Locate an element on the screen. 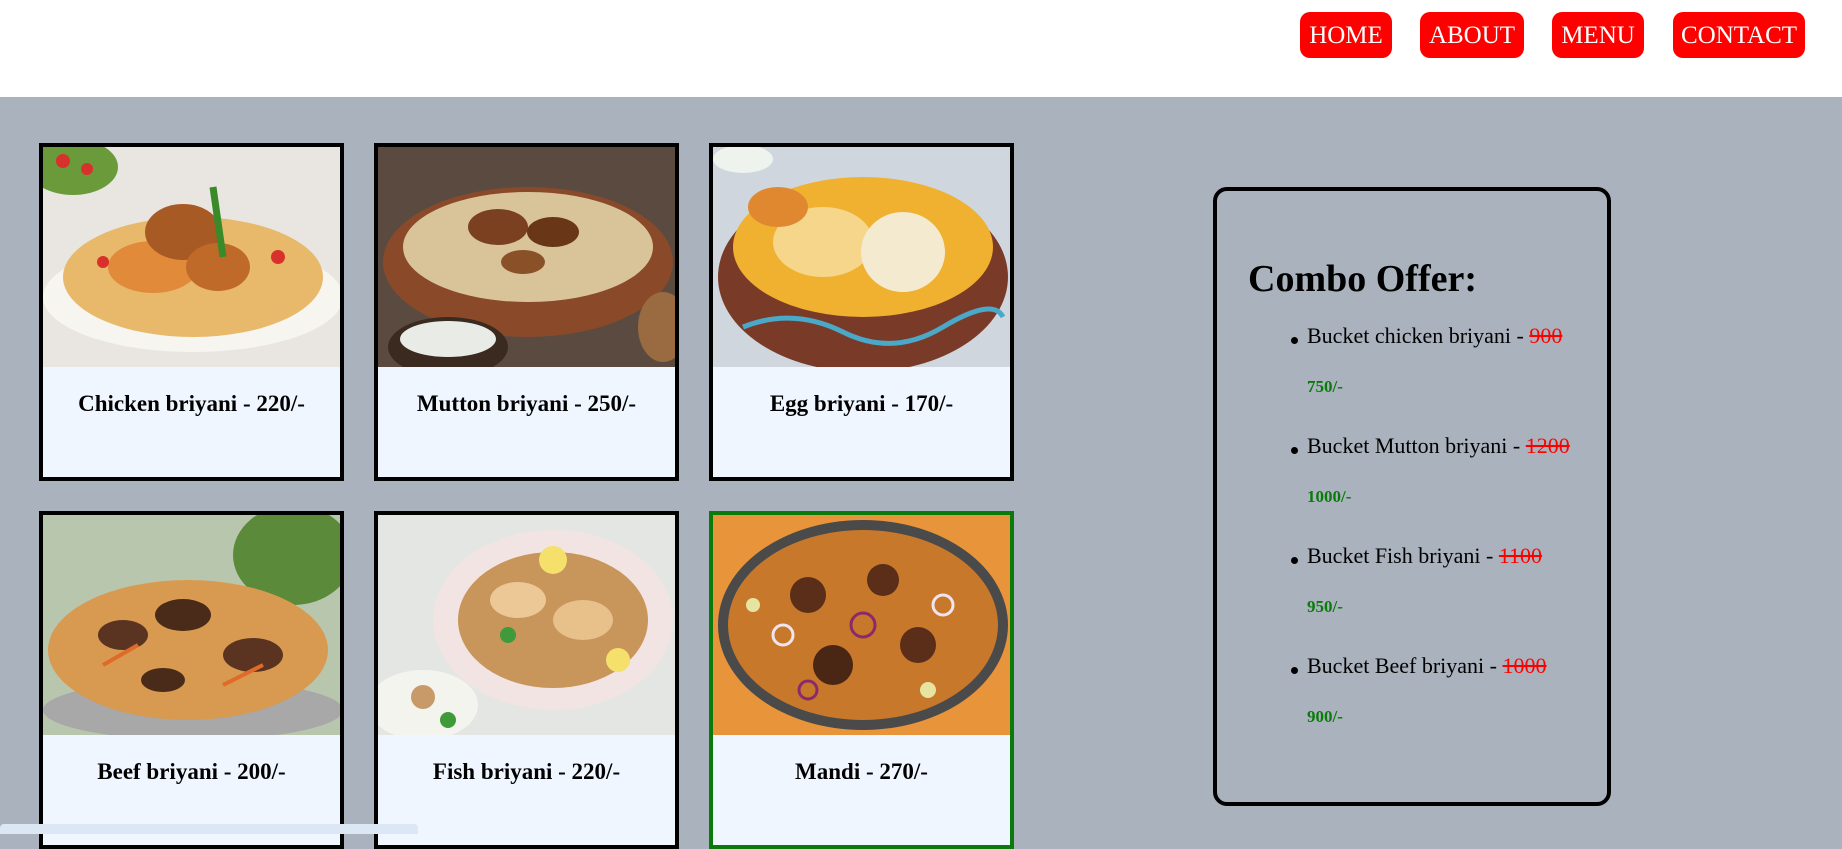  chicken-biryani-photo is located at coordinates (191, 257).